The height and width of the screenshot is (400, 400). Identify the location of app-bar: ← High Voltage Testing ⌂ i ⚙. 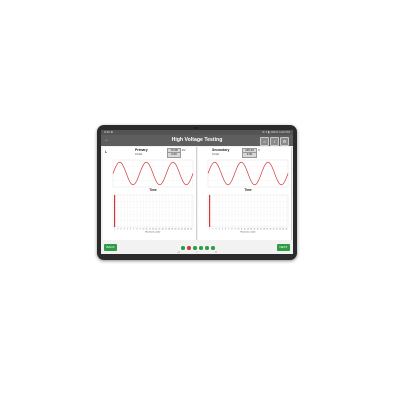
(197, 140).